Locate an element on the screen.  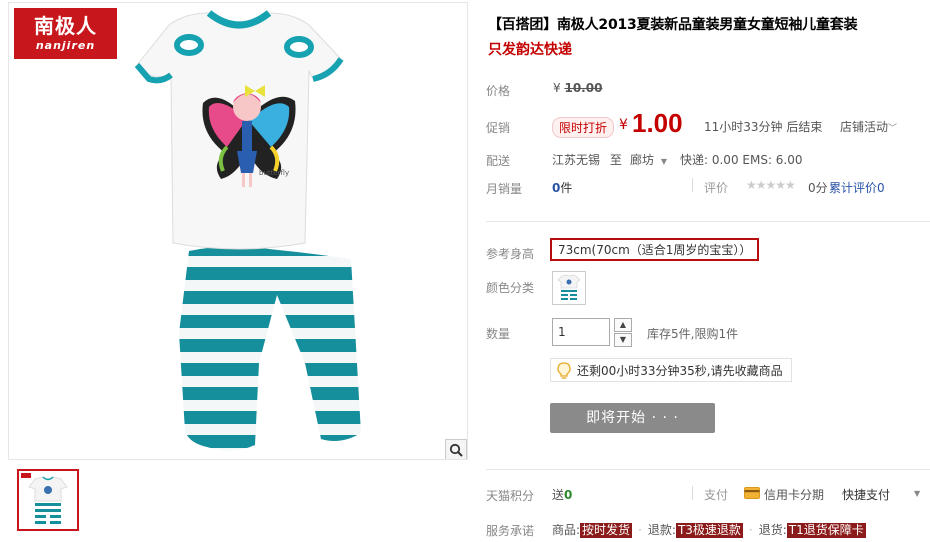
points-value: 0 is located at coordinates (568, 495).